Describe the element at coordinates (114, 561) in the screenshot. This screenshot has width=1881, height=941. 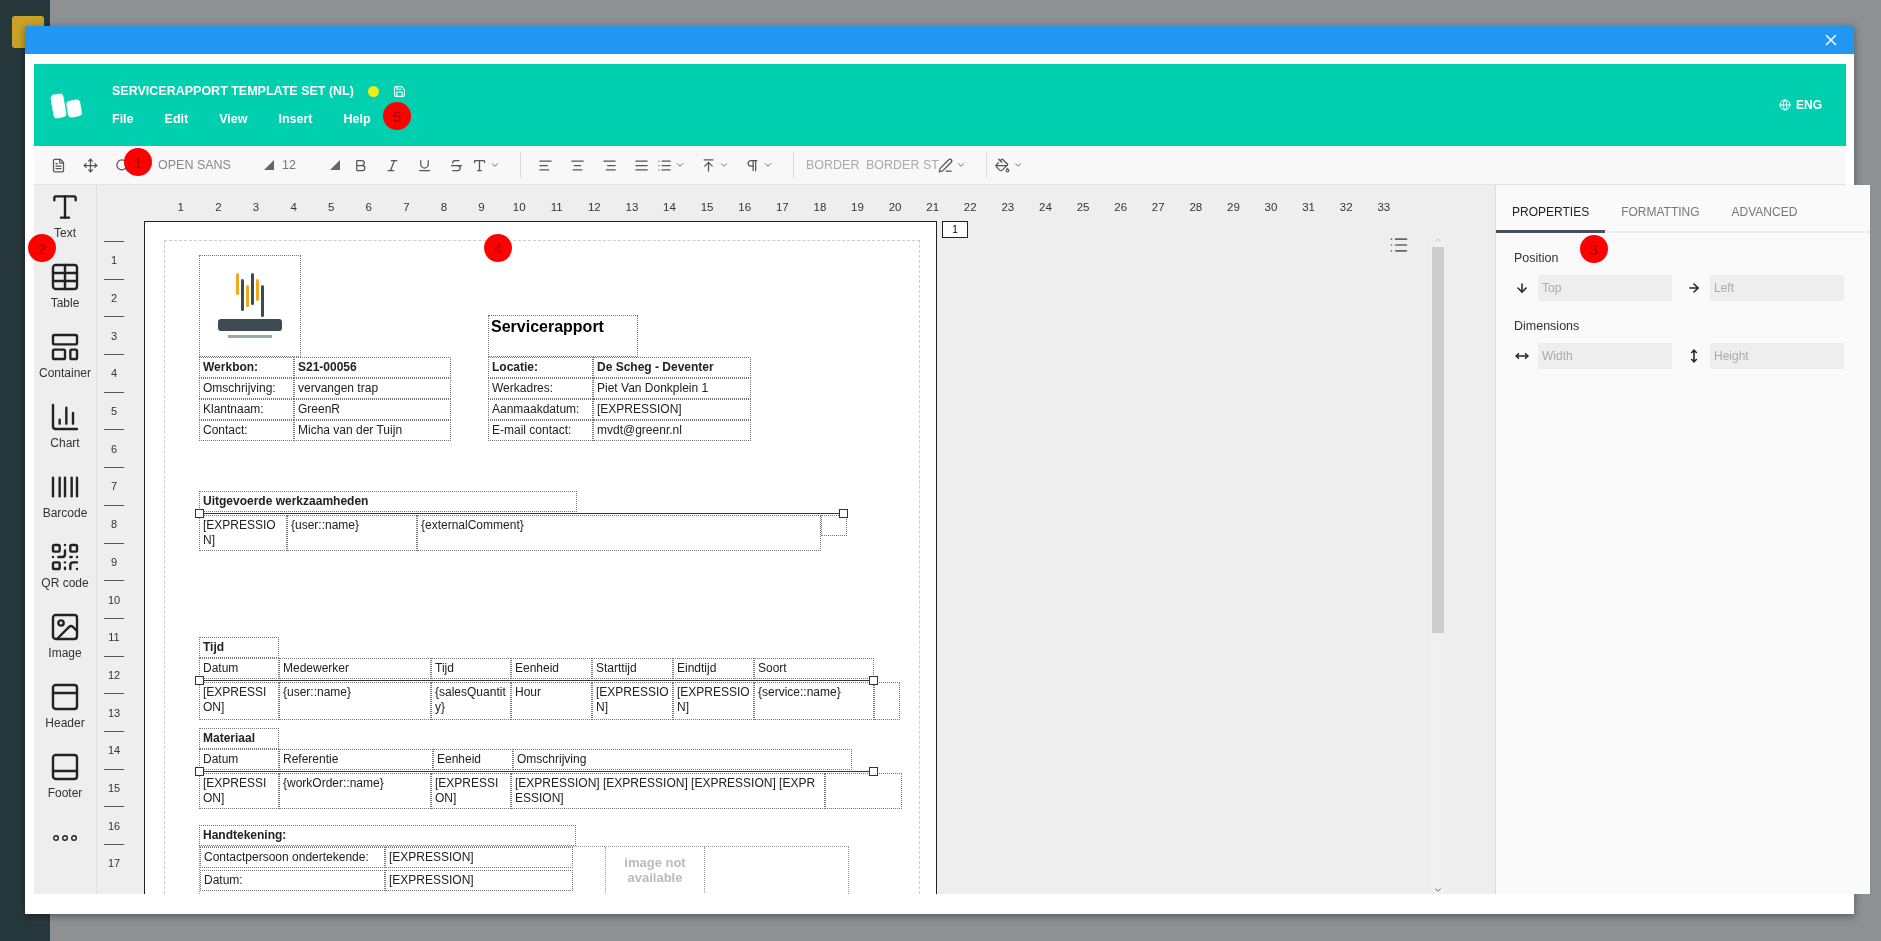
I see `ruler-number: 9` at that location.